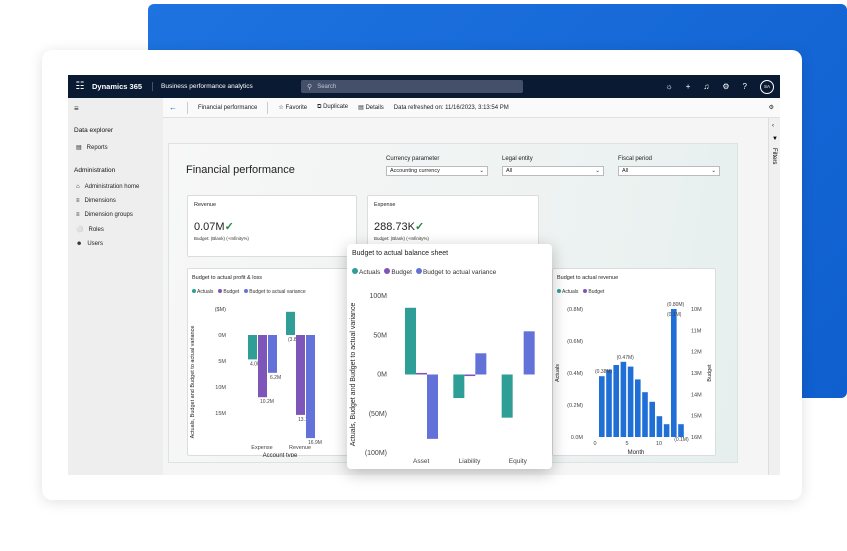 The height and width of the screenshot is (551, 847). What do you see at coordinates (227, 108) in the screenshot?
I see `breadcrumb: Financial performance` at bounding box center [227, 108].